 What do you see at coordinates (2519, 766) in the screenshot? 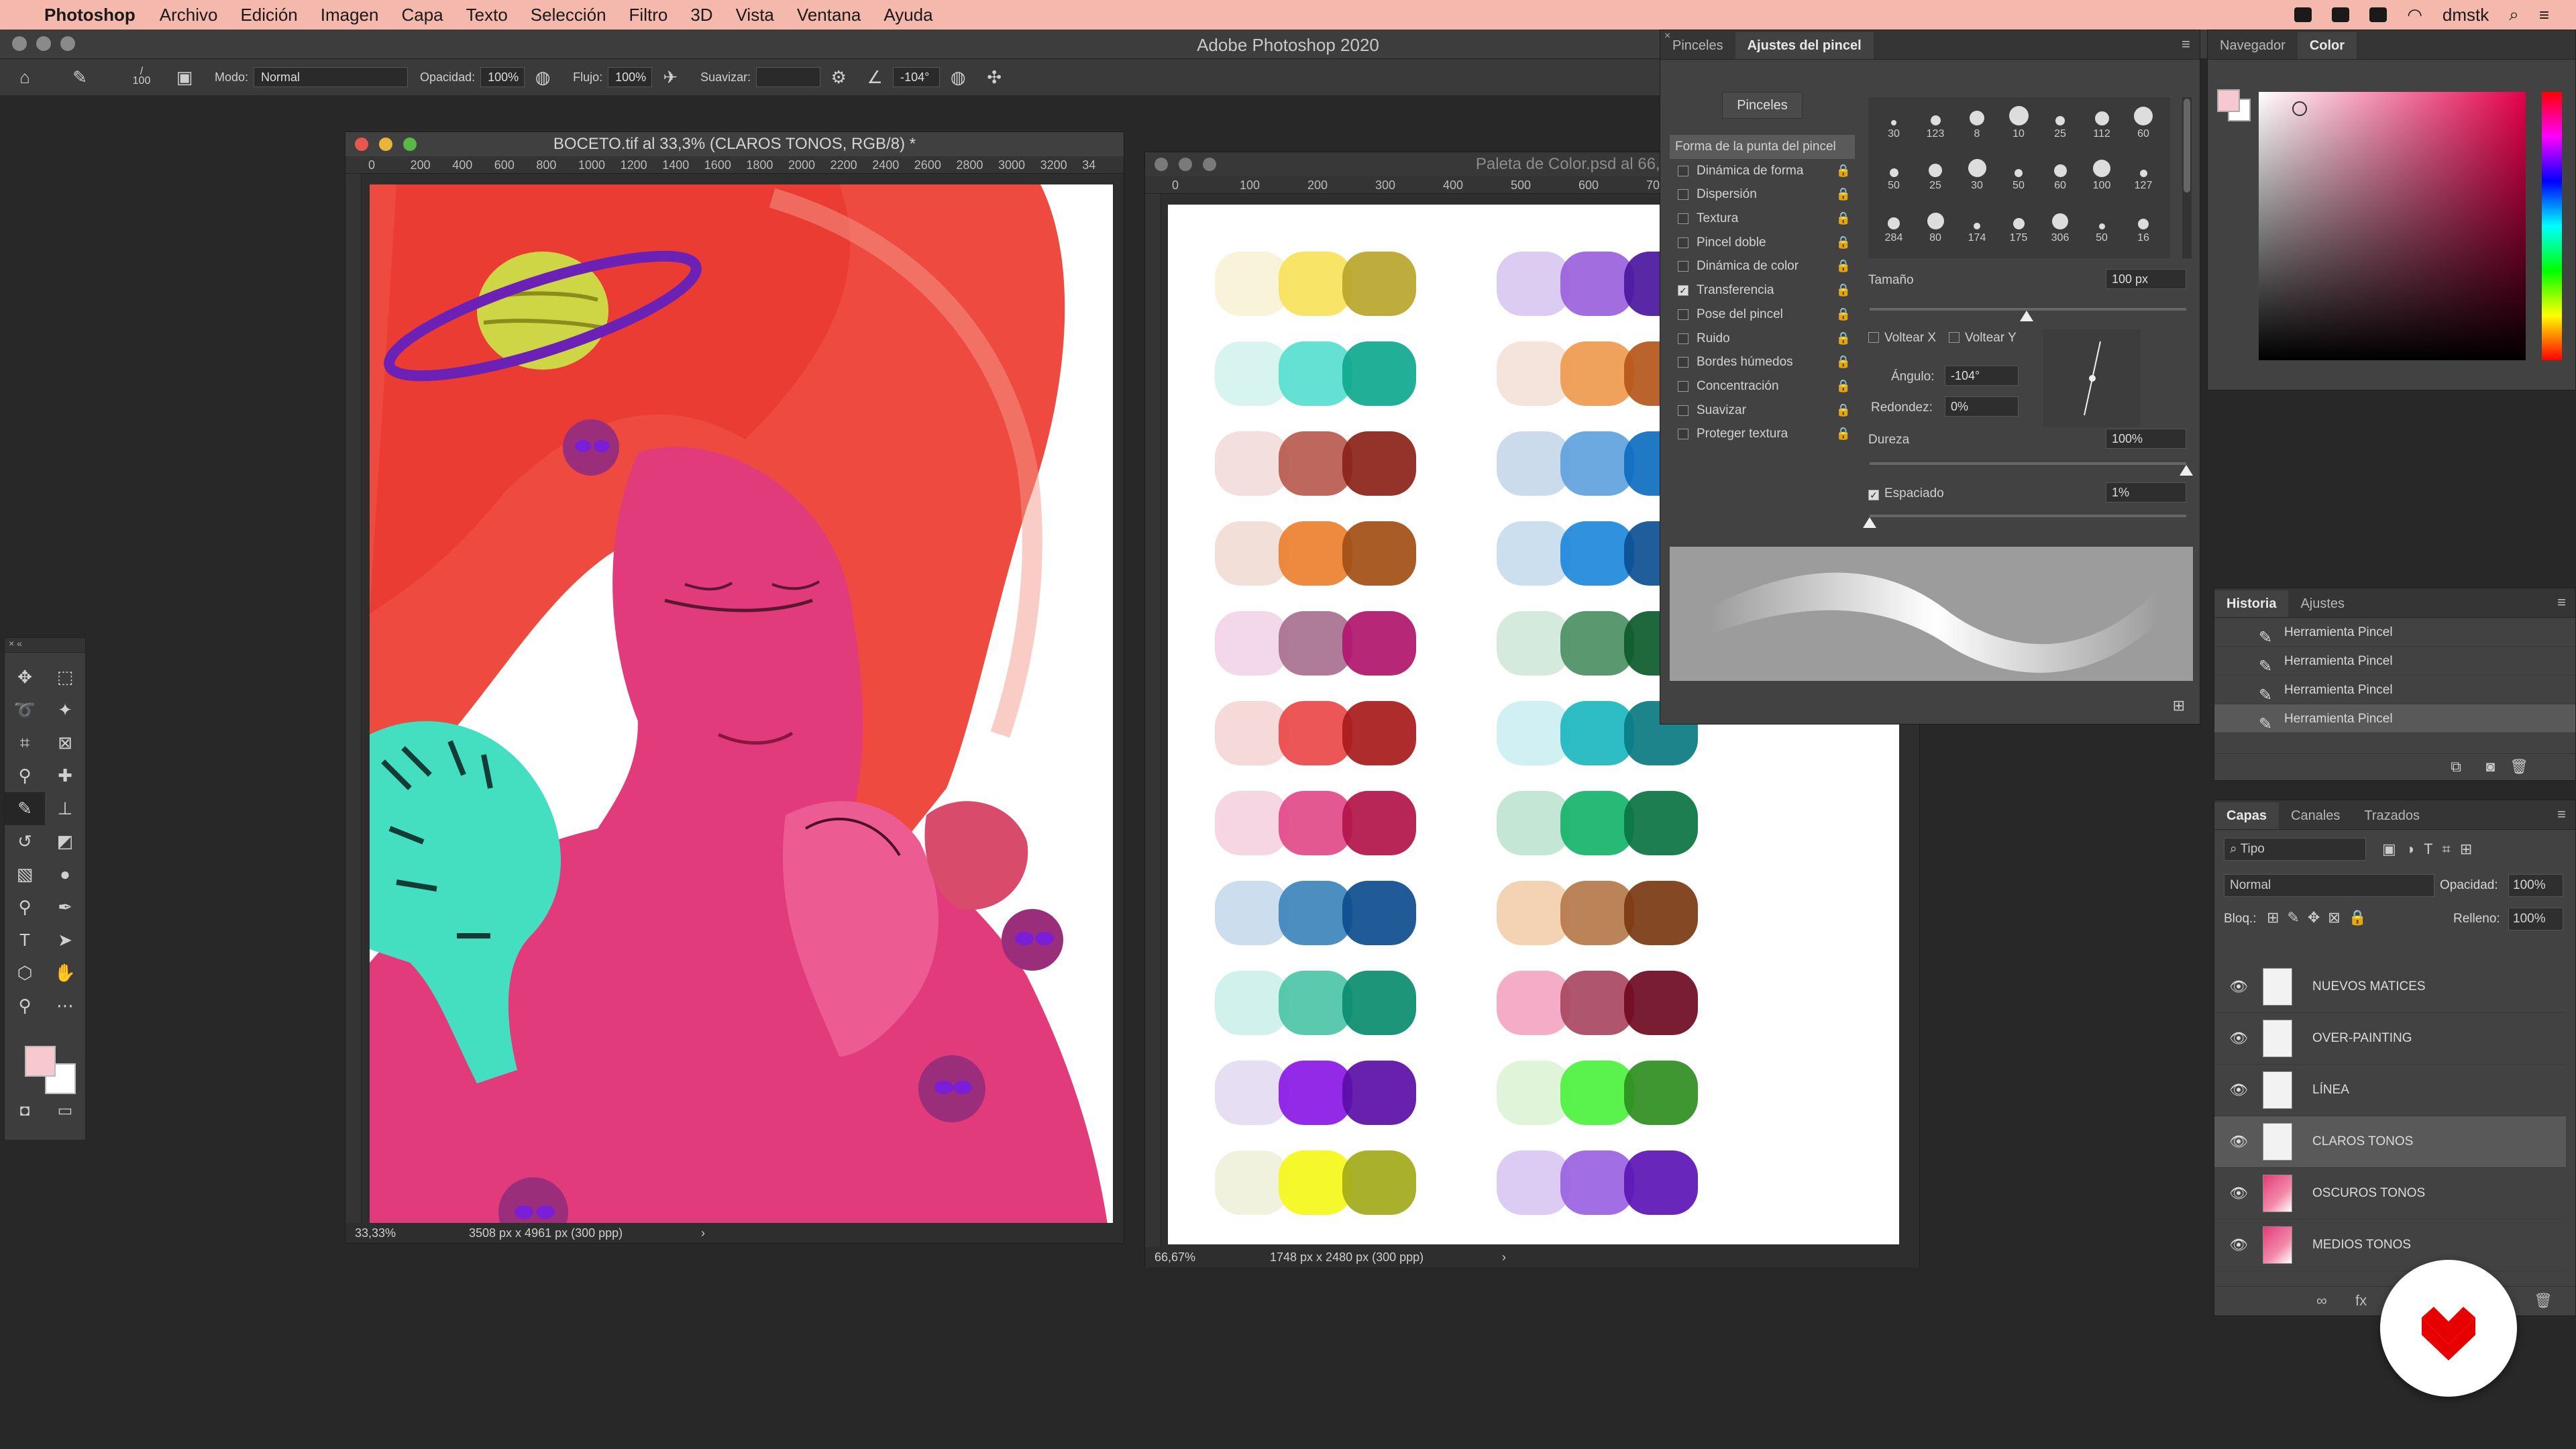
I see `history-trash-icon: 🗑` at bounding box center [2519, 766].